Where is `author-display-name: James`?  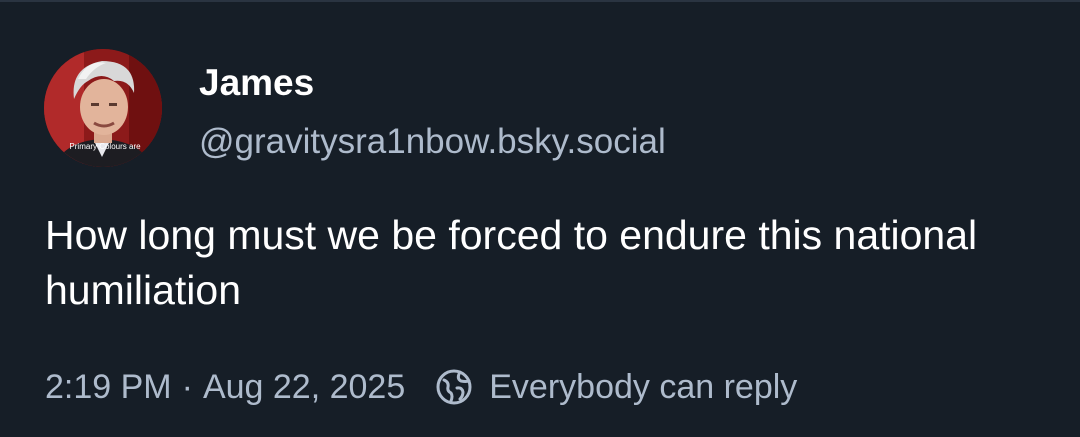 author-display-name: James is located at coordinates (256, 83).